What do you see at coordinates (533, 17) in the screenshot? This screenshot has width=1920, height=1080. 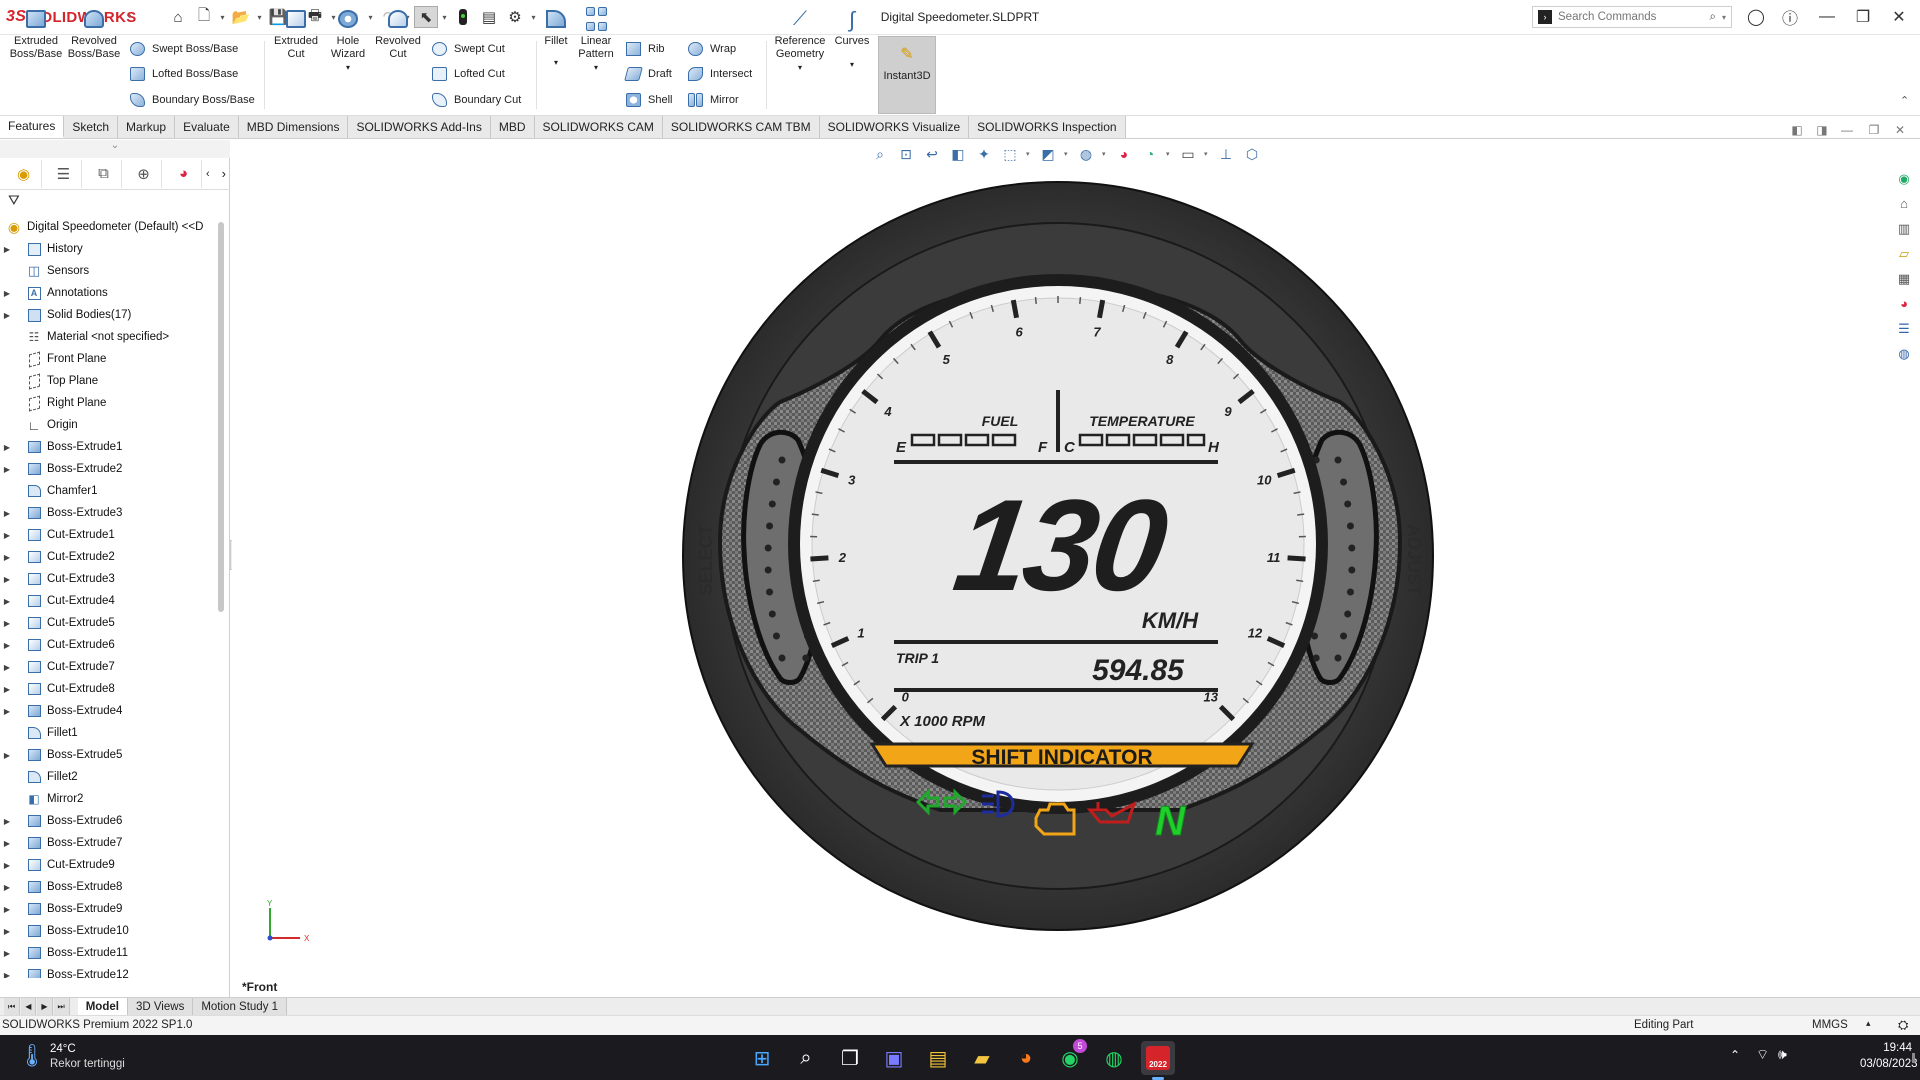 I see `options-dropdown-icon: ▾` at bounding box center [533, 17].